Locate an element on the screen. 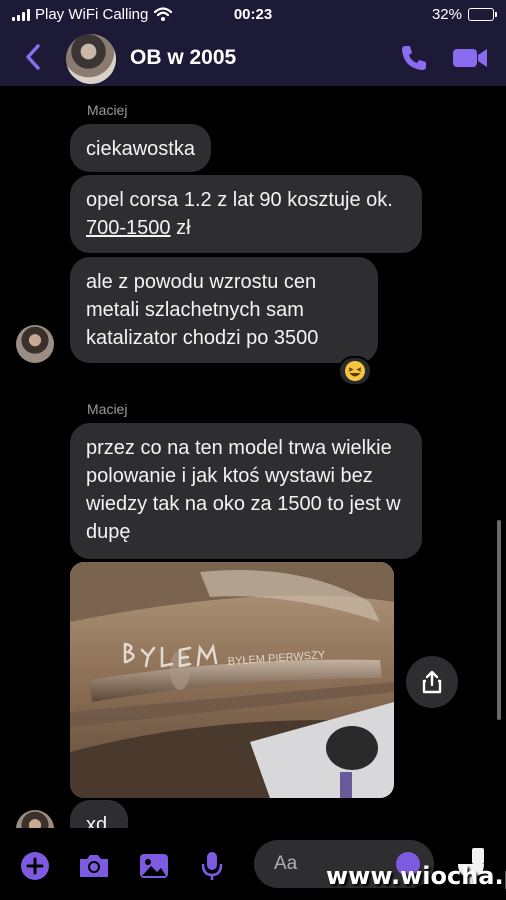  sender-avatar is located at coordinates (35, 344).